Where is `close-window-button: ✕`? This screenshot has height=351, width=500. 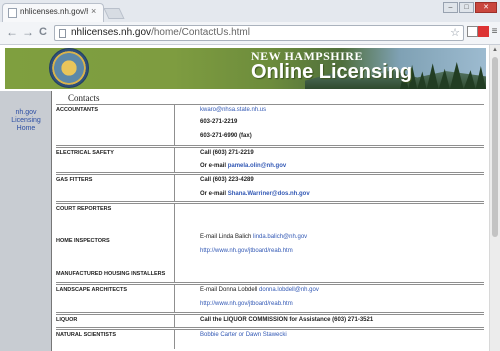 close-window-button: ✕ is located at coordinates (486, 7).